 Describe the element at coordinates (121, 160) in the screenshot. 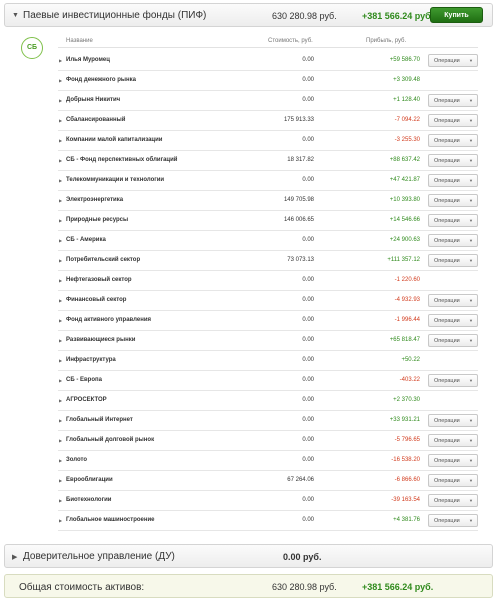

I see `fund-name: СБ - Фонд перспективных облигаций` at that location.